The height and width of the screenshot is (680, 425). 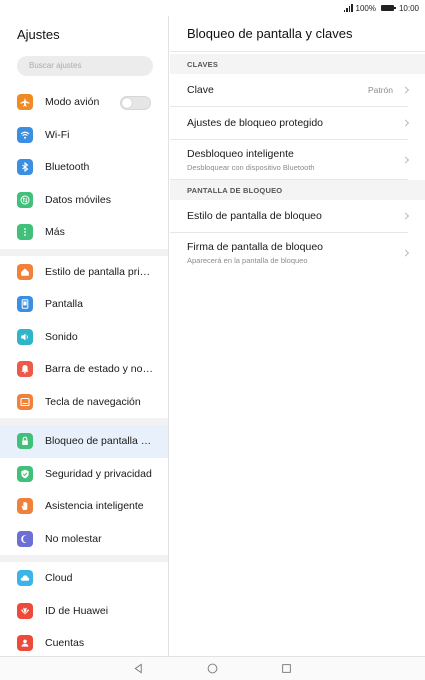 What do you see at coordinates (57, 134) in the screenshot?
I see `sidebar-item-label: Wi-Fi` at bounding box center [57, 134].